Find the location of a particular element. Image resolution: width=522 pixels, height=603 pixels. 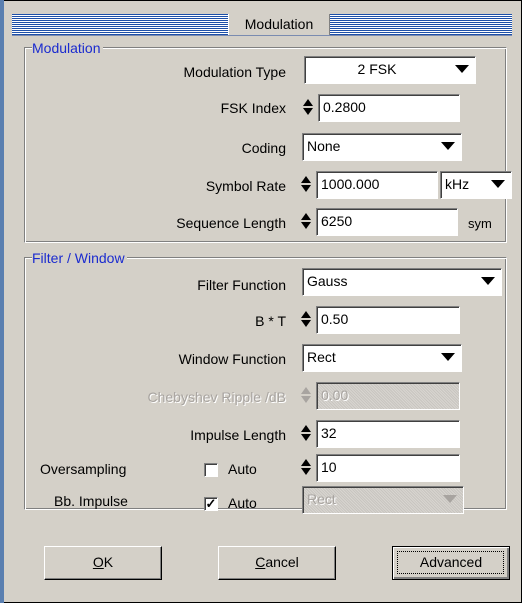

coding-select: None is located at coordinates (382, 147).